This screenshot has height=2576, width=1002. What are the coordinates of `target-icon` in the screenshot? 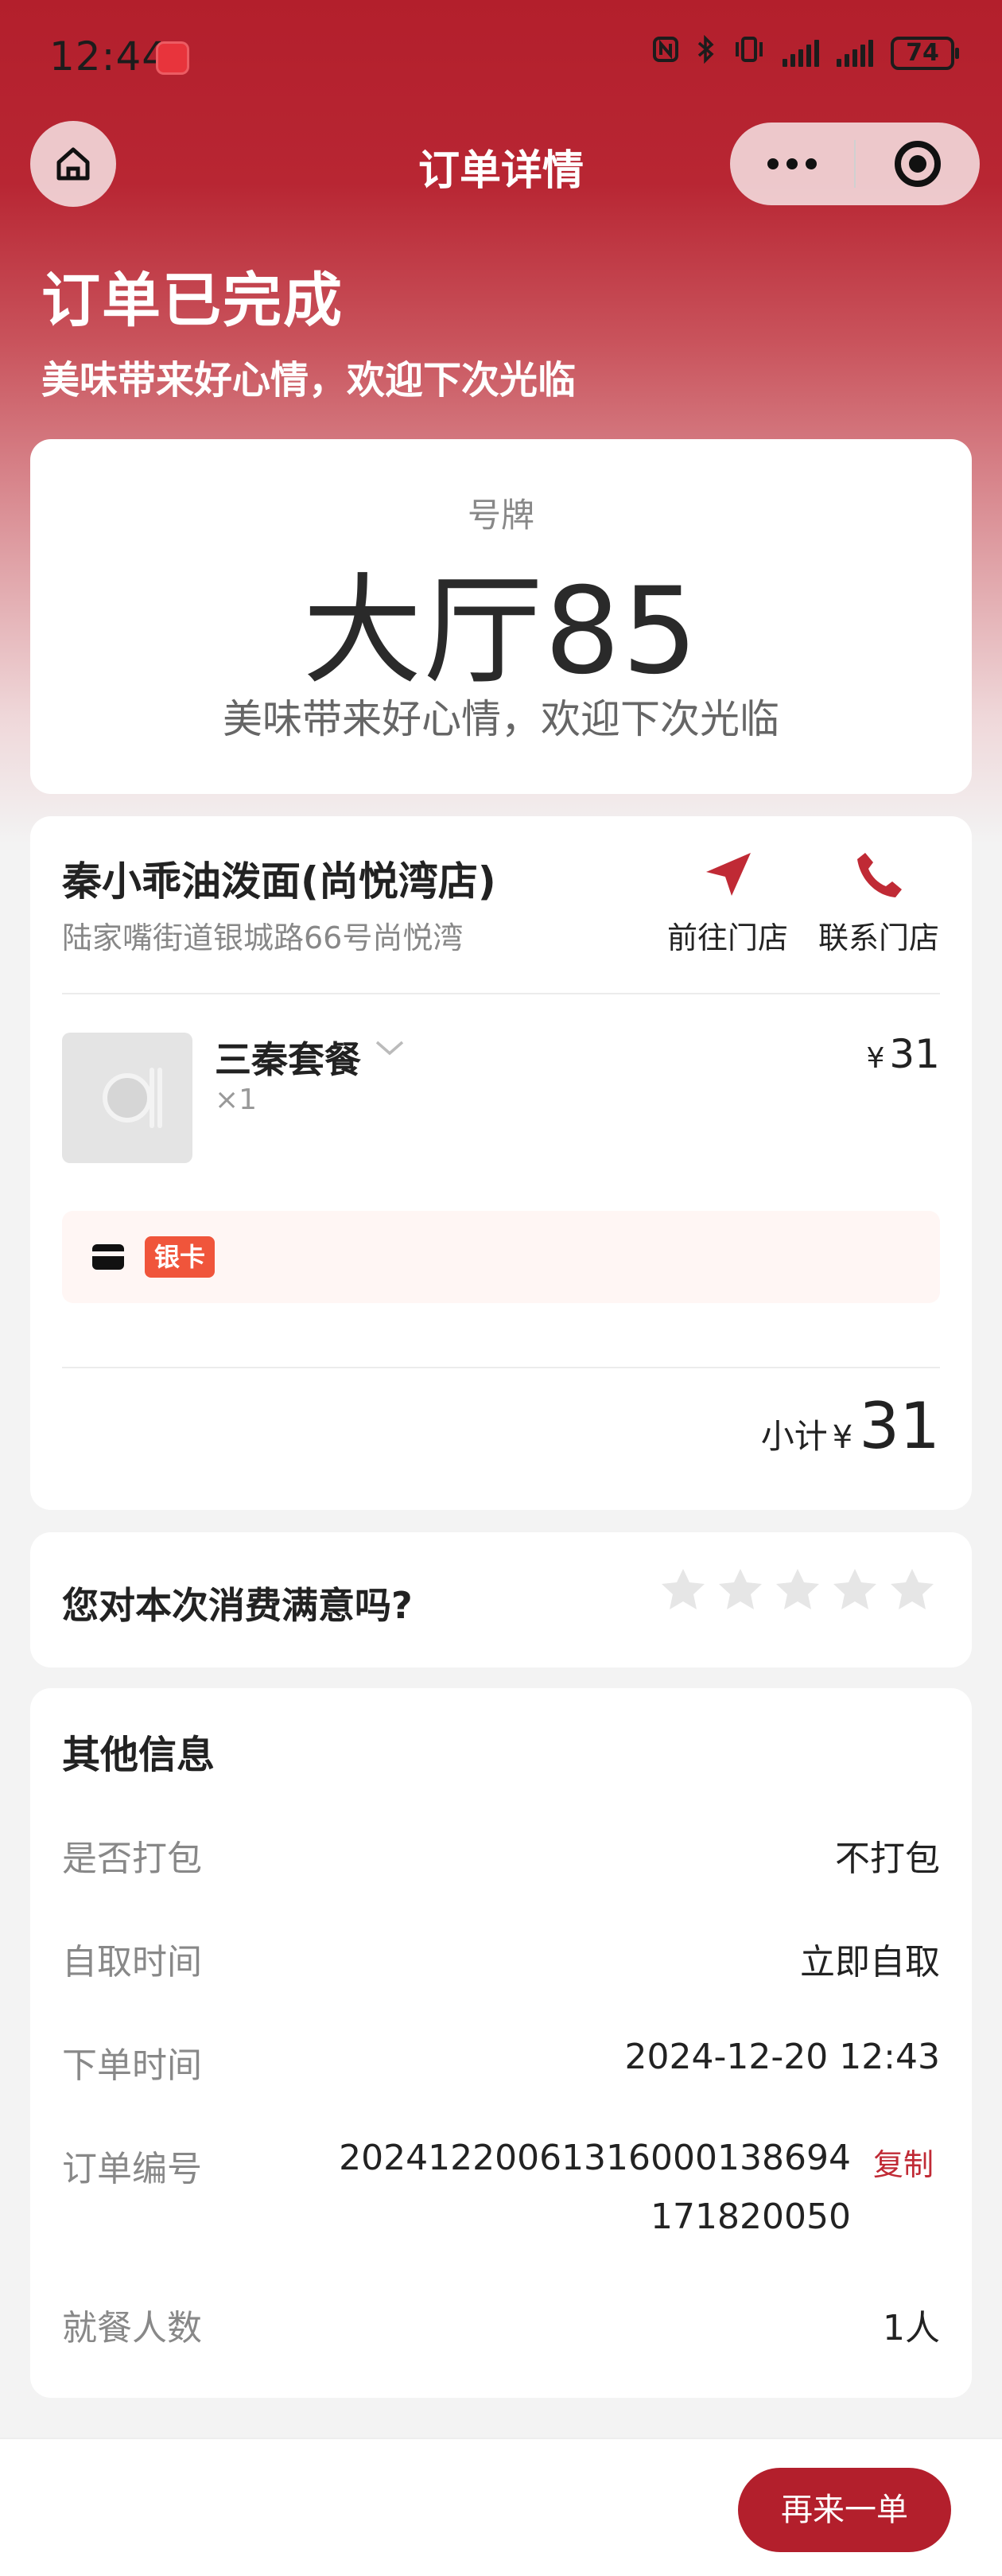 It's located at (918, 164).